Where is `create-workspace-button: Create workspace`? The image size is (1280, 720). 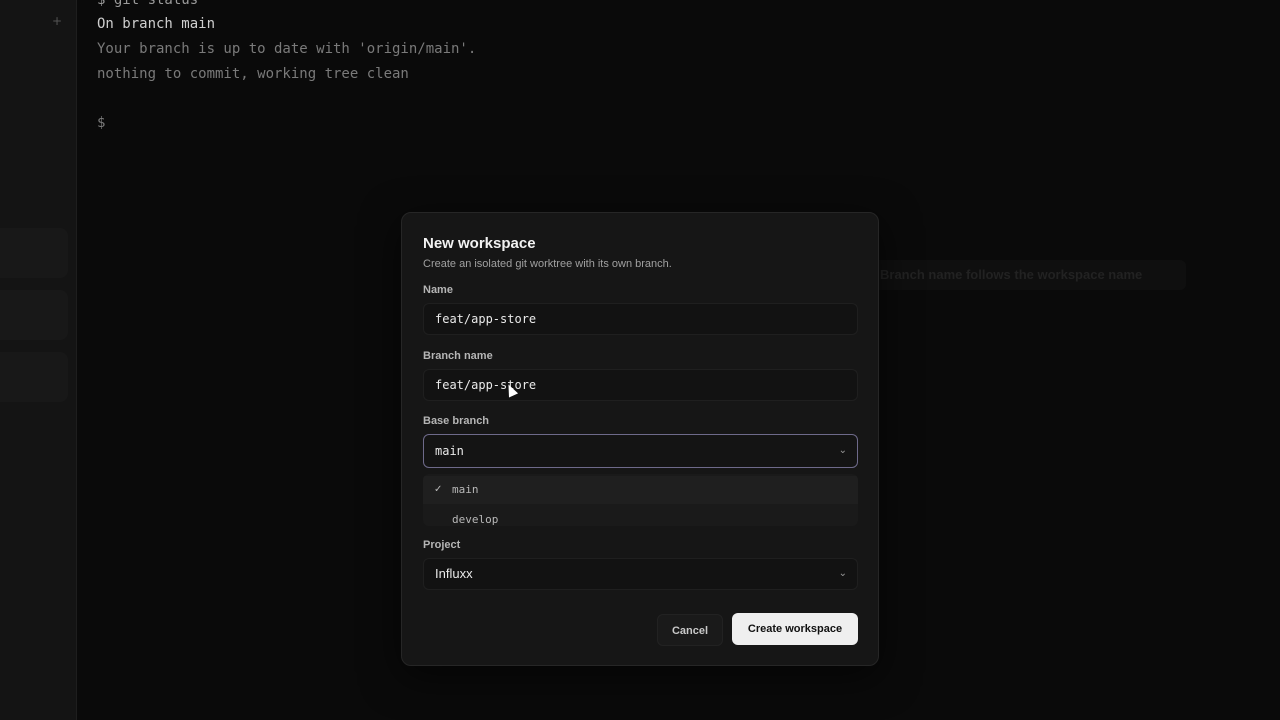 create-workspace-button: Create workspace is located at coordinates (795, 629).